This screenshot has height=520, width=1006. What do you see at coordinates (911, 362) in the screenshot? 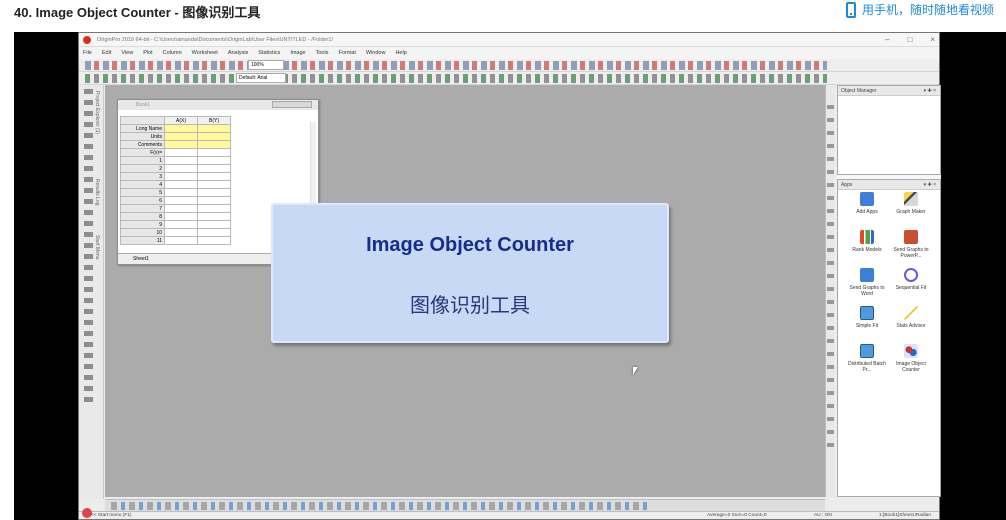
I see `app-tile-image-object-counter: Image Object Counter` at bounding box center [911, 362].